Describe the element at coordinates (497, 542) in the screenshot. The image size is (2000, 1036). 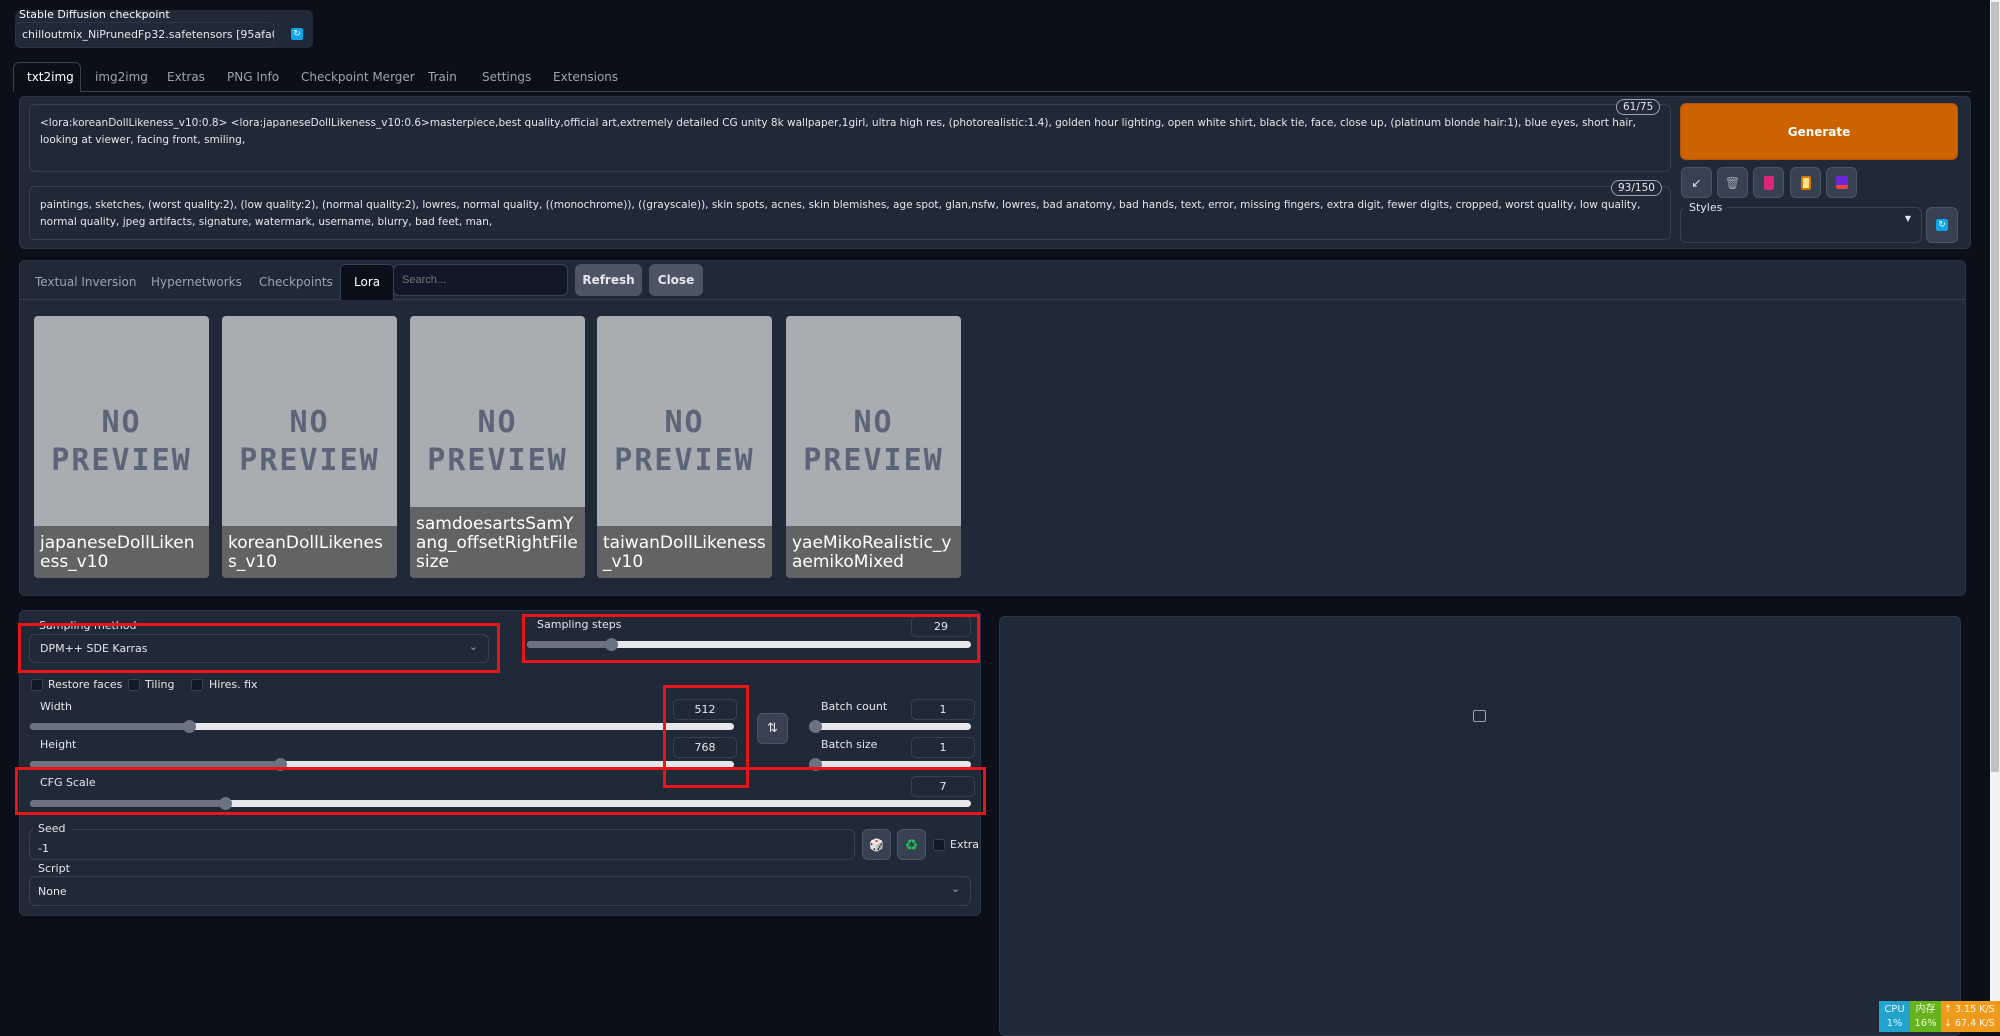
I see `lora-card-name: samdoesartsSamYang_offsetRightFilesize` at that location.